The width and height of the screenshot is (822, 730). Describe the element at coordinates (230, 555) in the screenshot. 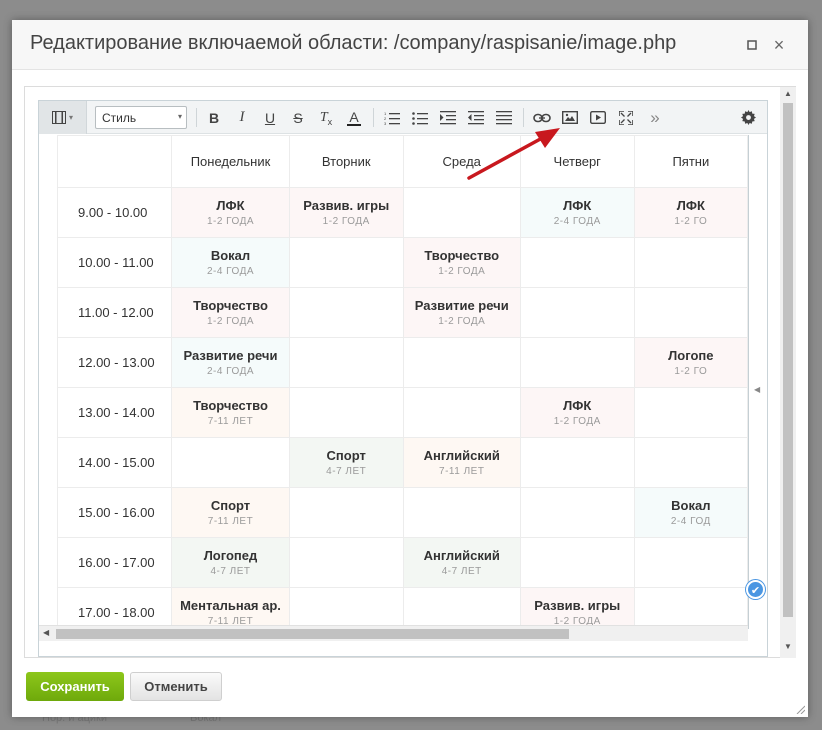

I see `class-subject: Логопед` at that location.